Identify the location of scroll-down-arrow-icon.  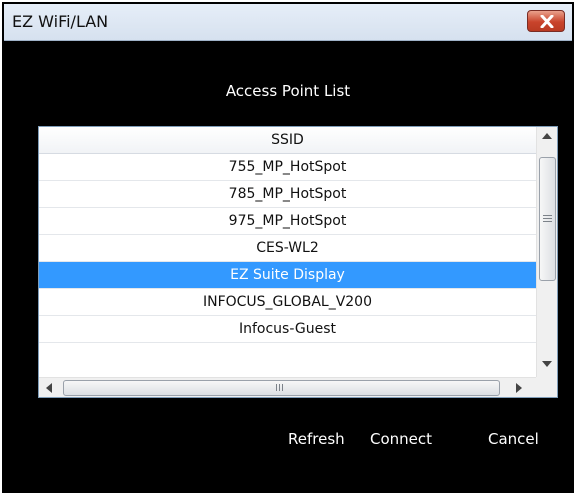
(547, 364).